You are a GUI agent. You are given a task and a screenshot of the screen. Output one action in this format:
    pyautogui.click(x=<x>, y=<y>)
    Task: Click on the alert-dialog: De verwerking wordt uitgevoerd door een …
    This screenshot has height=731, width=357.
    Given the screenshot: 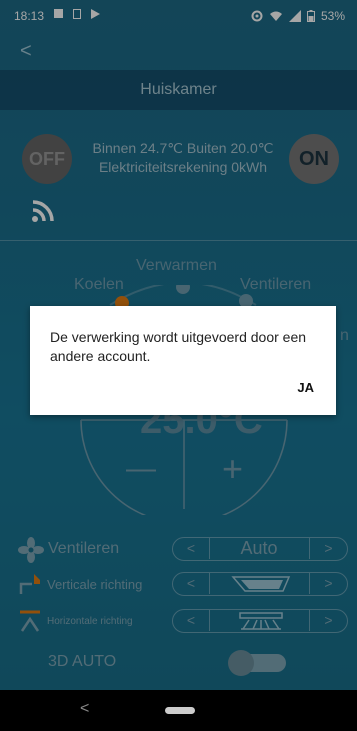 What is the action you would take?
    pyautogui.click(x=183, y=360)
    